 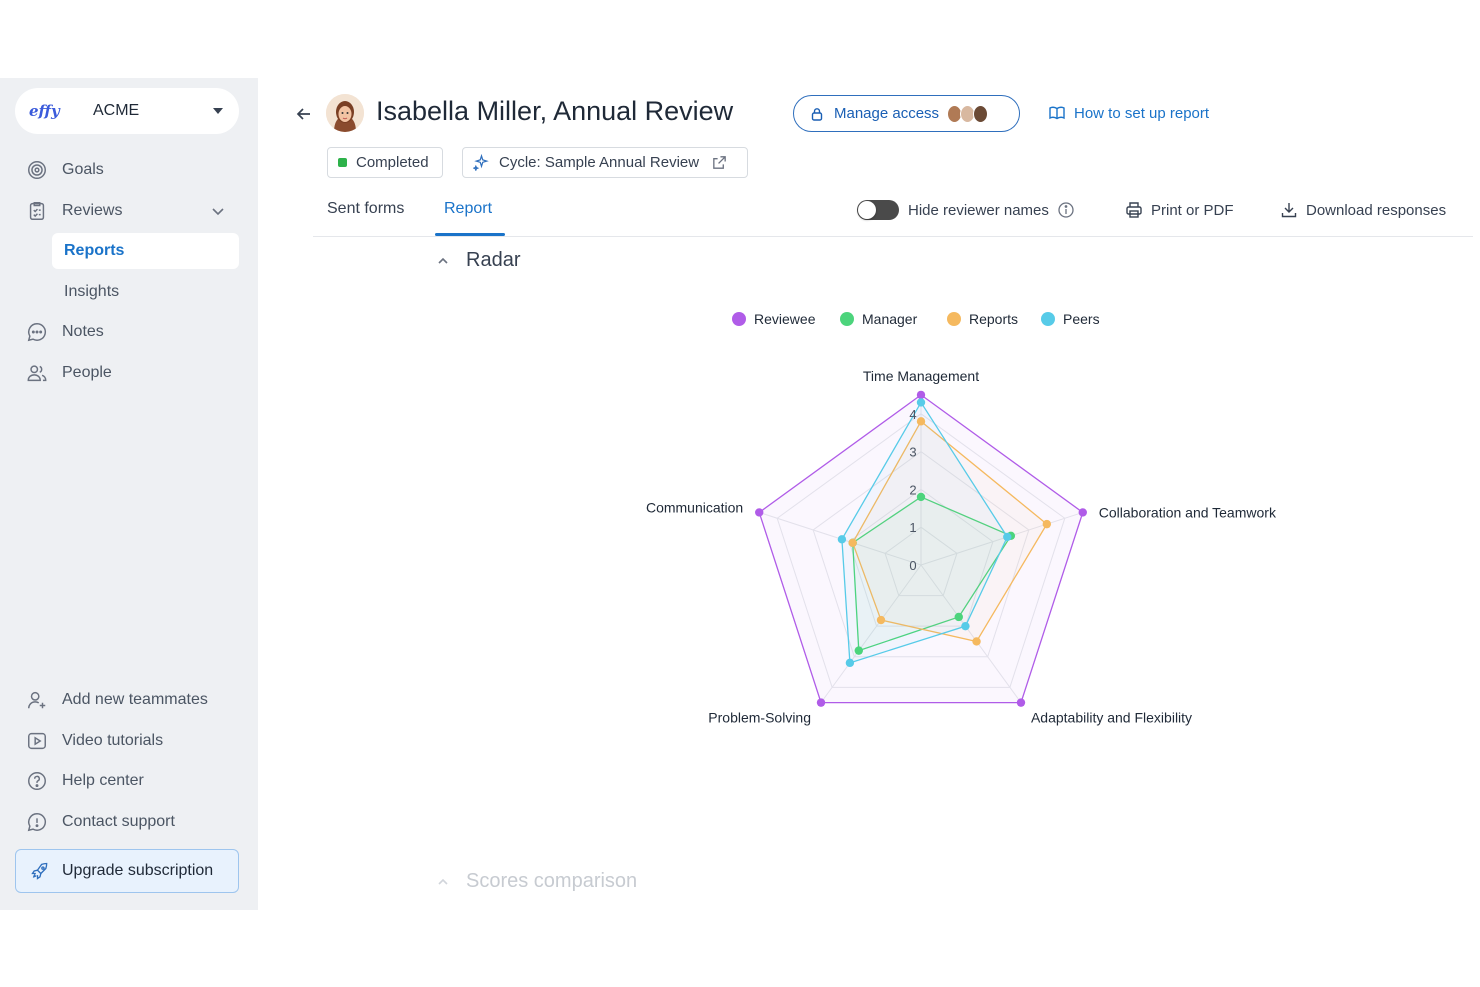 I want to click on chevron-up-icon, so click(x=443, y=881).